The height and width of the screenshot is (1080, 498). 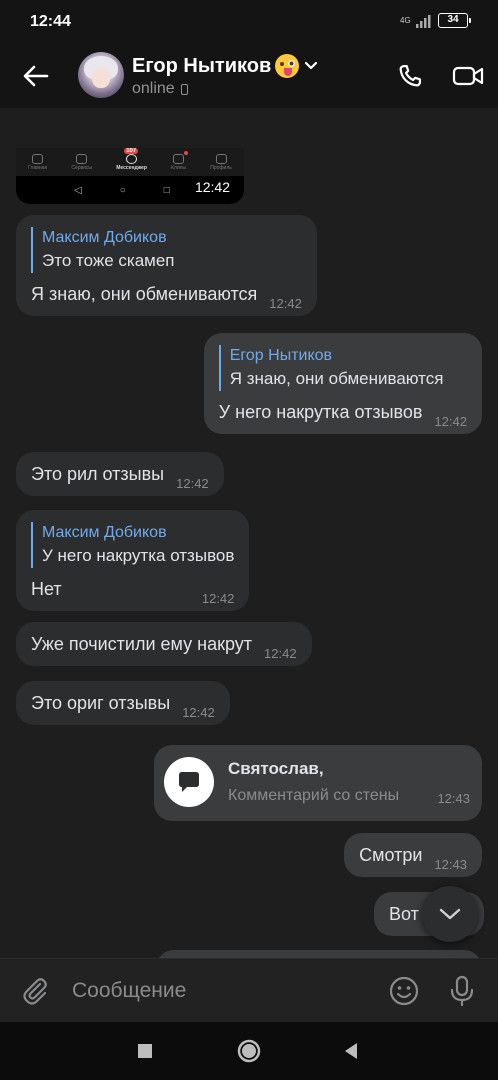 What do you see at coordinates (391, 855) in the screenshot?
I see `message-text: Смотри` at bounding box center [391, 855].